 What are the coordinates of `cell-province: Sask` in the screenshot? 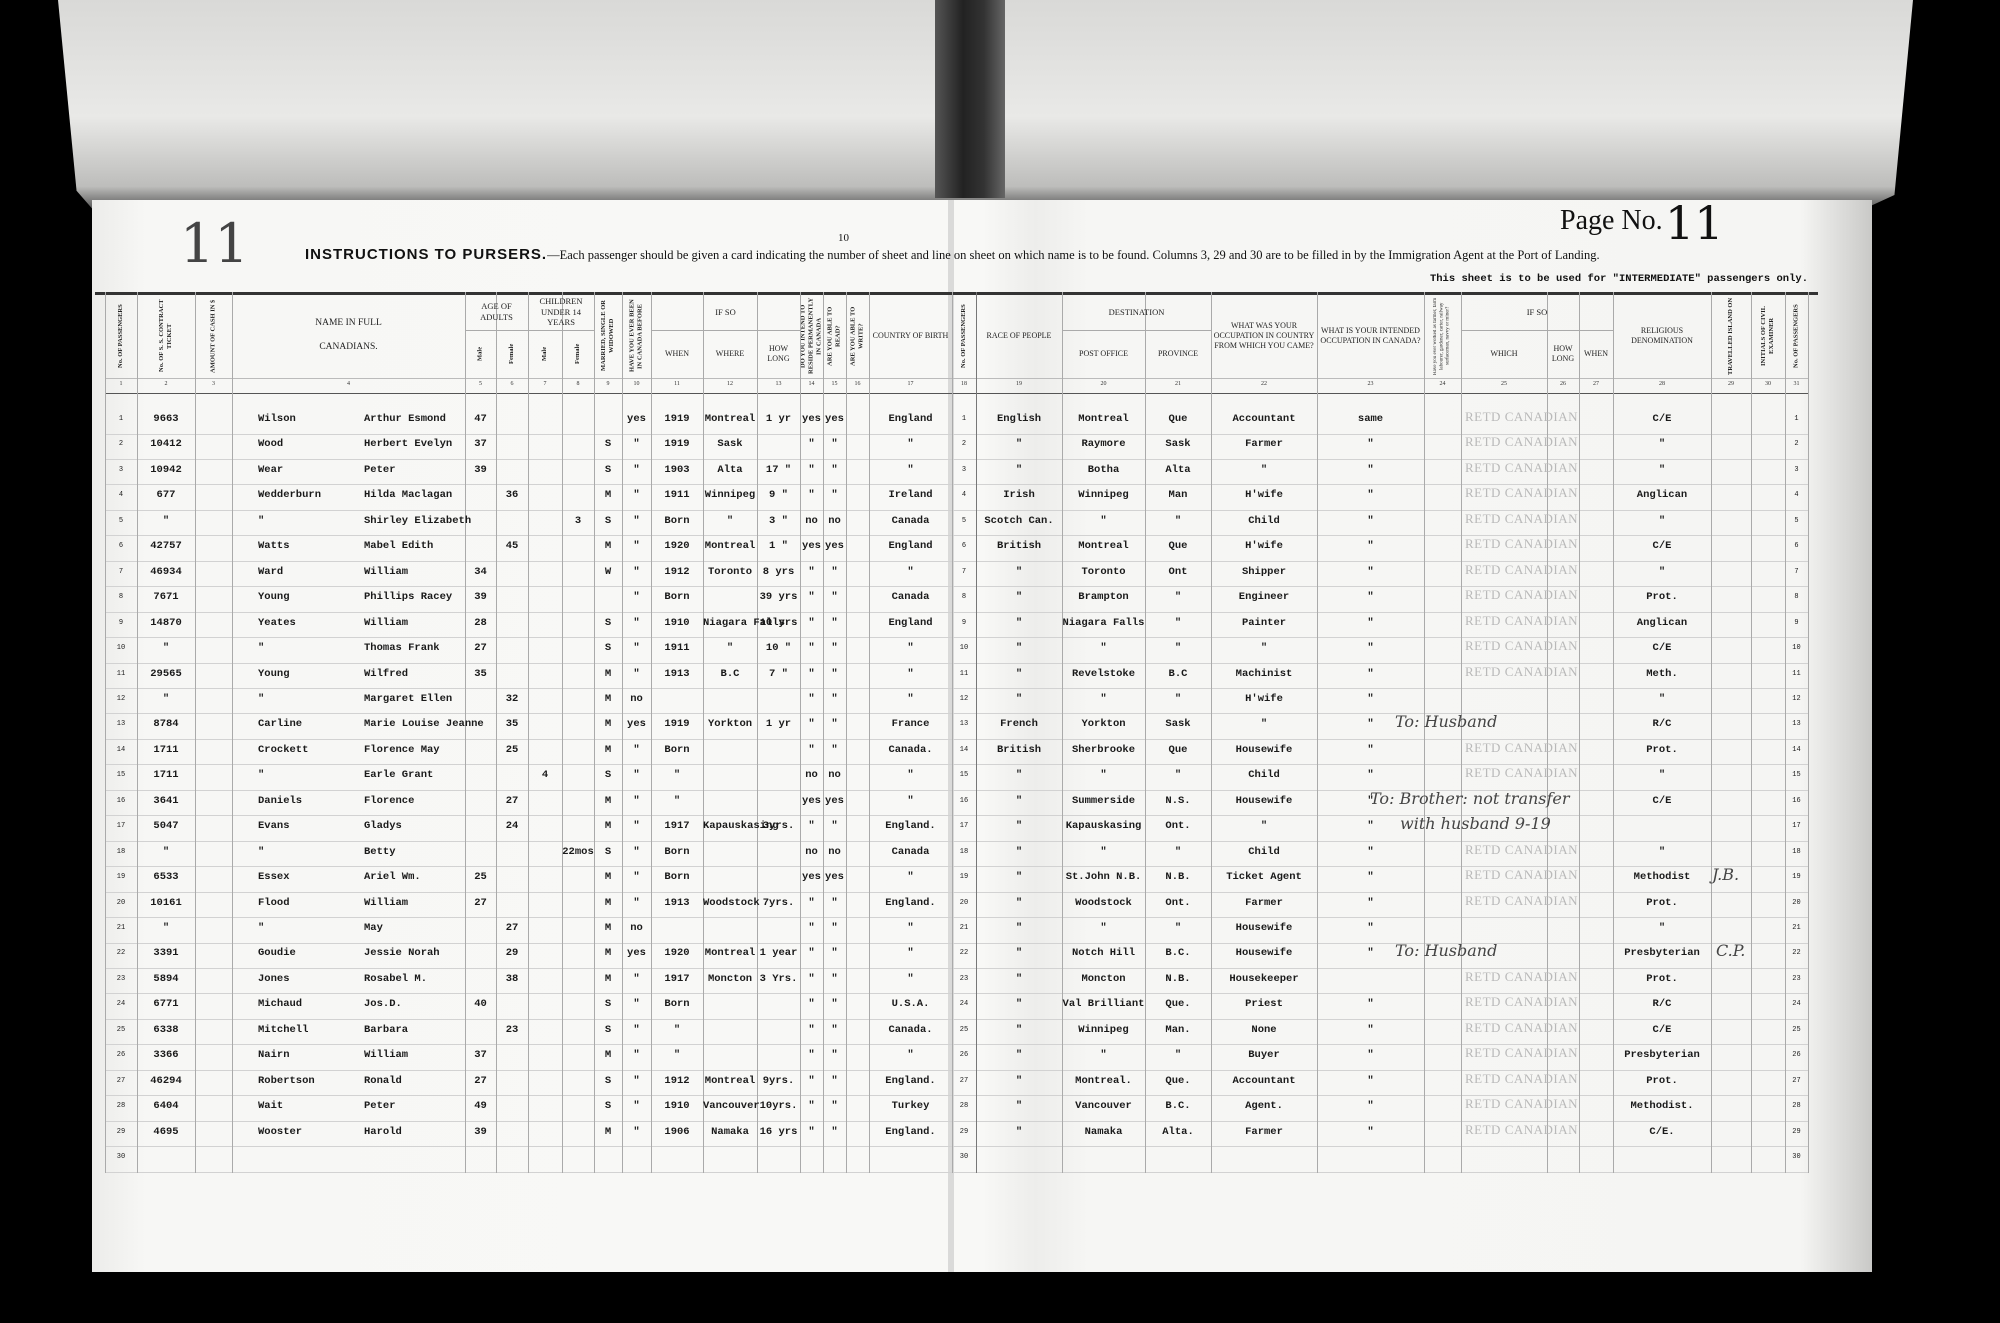 It's located at (1178, 444).